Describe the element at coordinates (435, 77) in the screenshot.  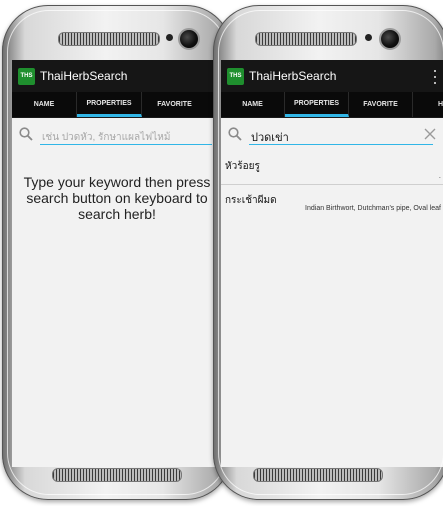
I see `overflow-menu-icon` at that location.